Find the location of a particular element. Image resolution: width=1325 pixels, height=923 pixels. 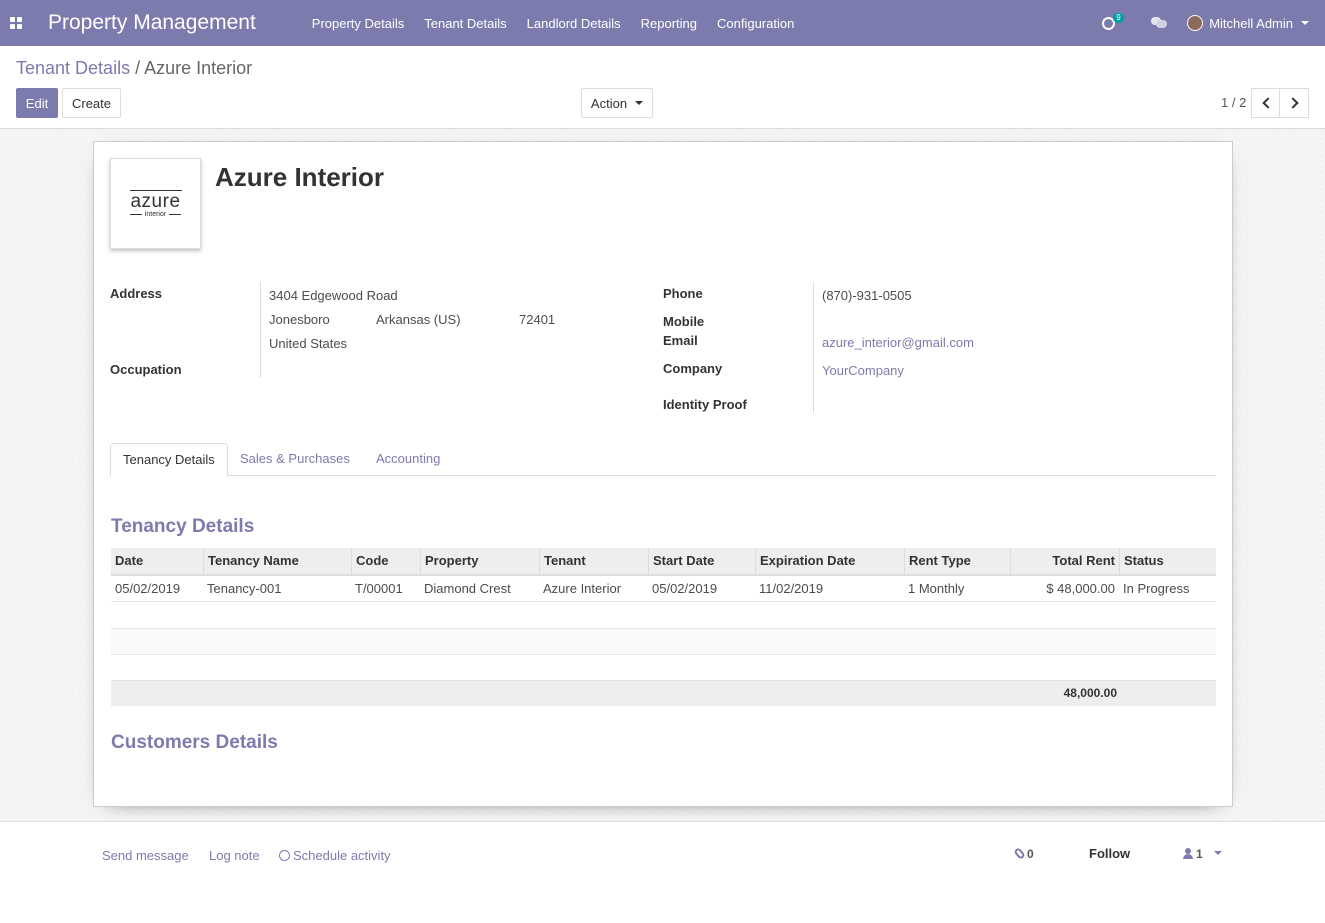

address-street: 3404 Edgewood Road is located at coordinates (333, 295).